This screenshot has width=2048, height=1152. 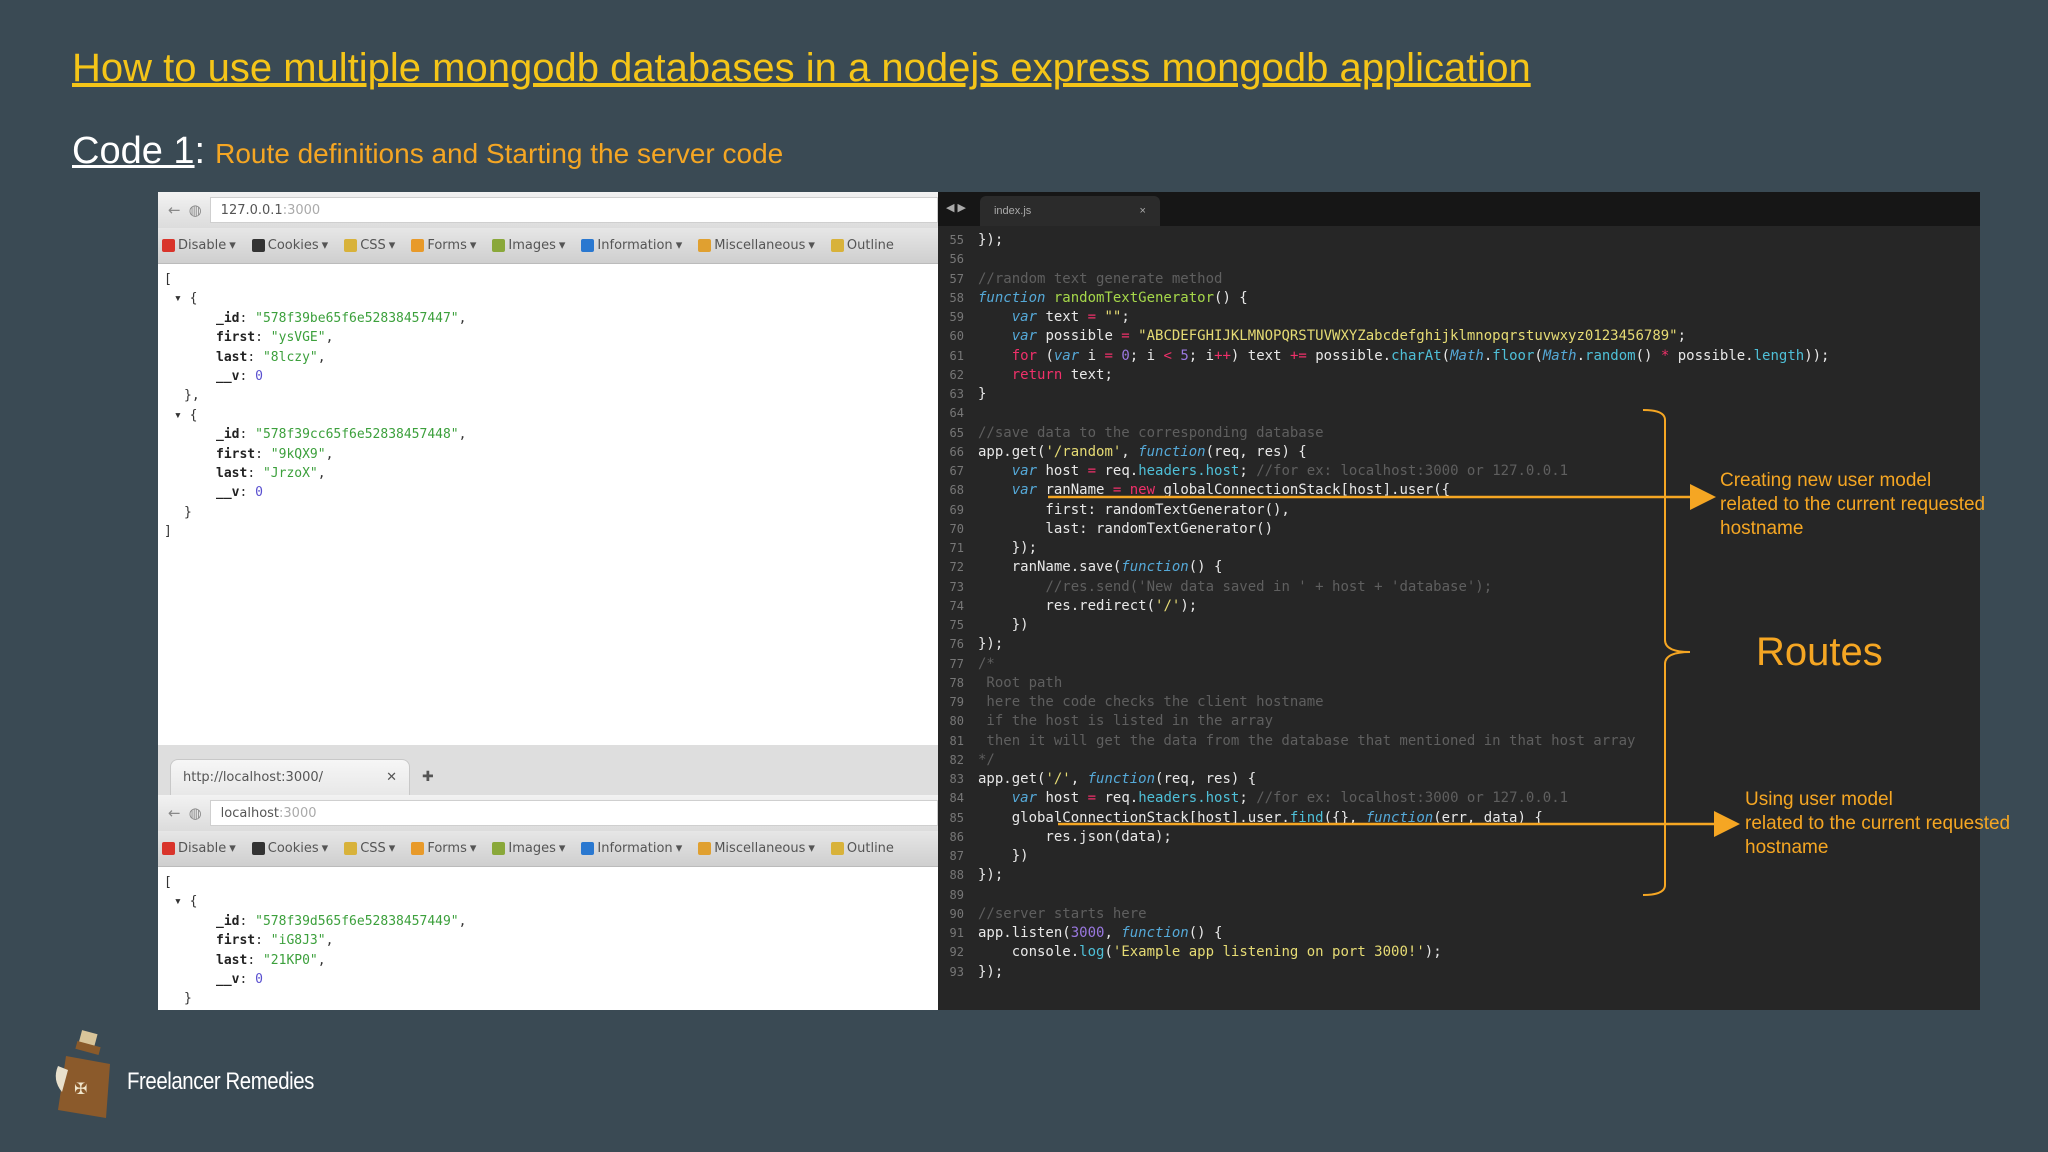 What do you see at coordinates (259, 980) in the screenshot?
I see `json-value: 0` at bounding box center [259, 980].